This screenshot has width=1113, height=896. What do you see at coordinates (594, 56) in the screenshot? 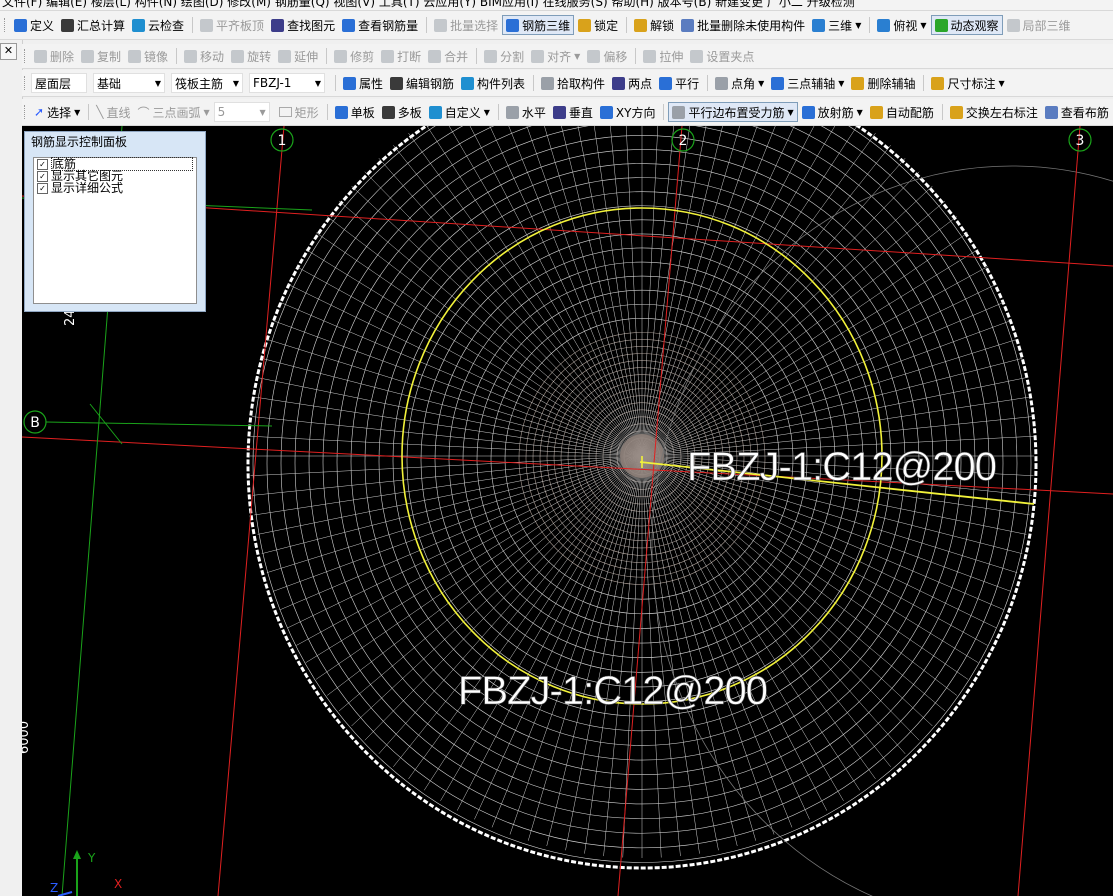
I see `offset-icon` at bounding box center [594, 56].